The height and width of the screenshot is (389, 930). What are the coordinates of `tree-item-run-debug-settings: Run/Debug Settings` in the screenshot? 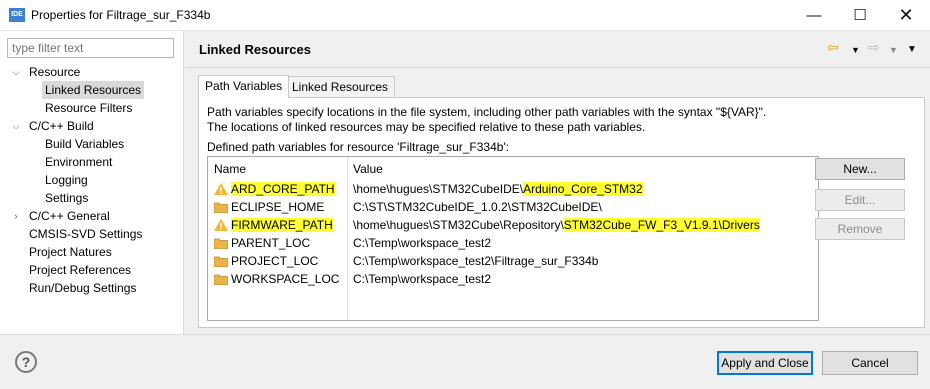 It's located at (82, 288).